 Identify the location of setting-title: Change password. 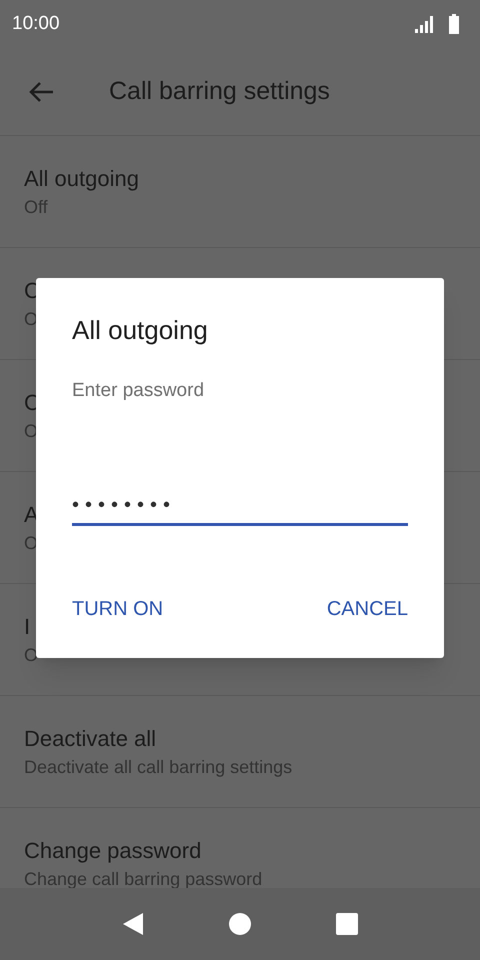
(113, 851).